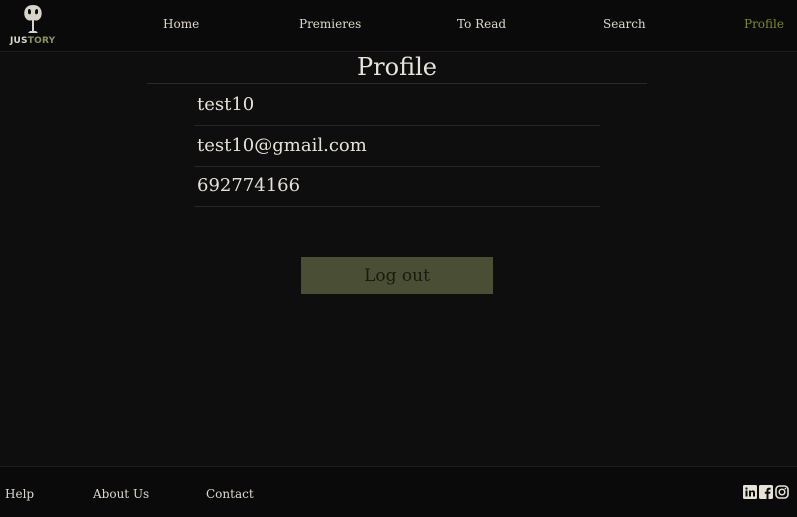  What do you see at coordinates (750, 492) in the screenshot?
I see `linkedin-icon` at bounding box center [750, 492].